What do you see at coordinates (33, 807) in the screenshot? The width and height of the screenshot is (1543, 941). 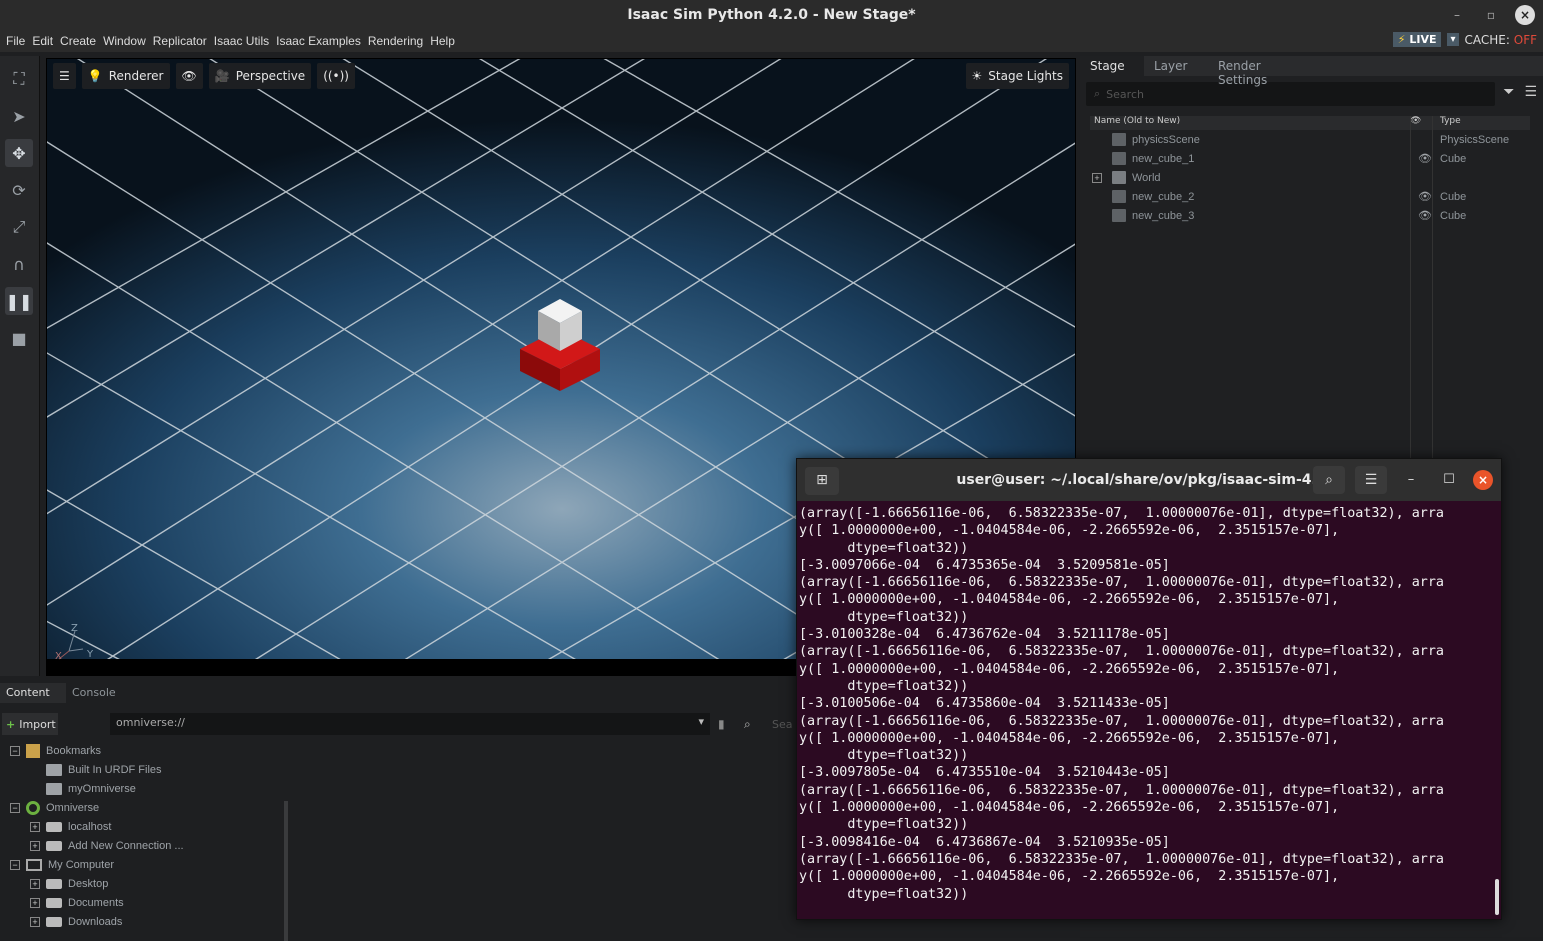 I see `omniverse-icon` at bounding box center [33, 807].